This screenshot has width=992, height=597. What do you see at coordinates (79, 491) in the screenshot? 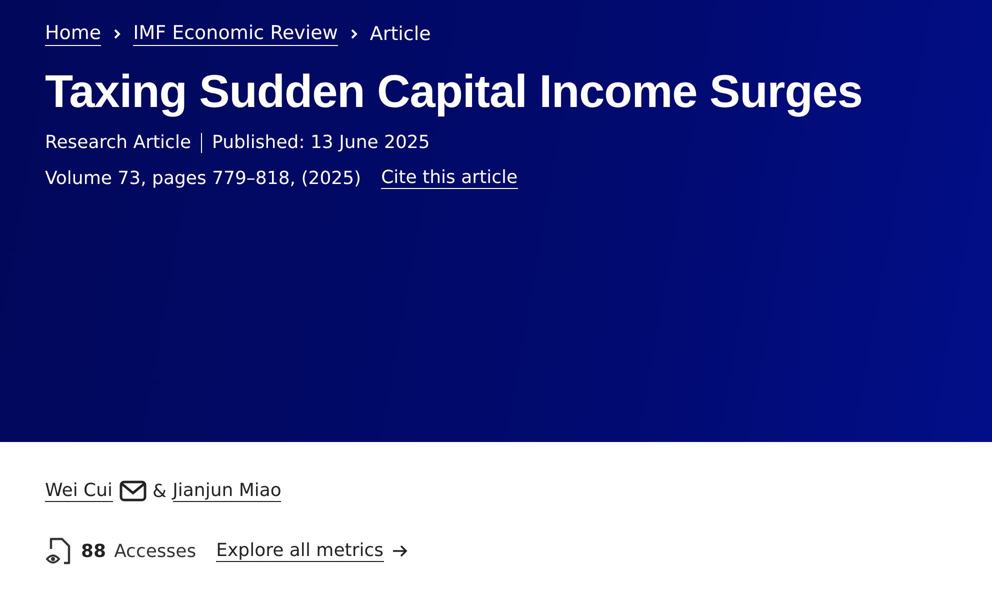
I see `author-link: Wei Cui` at bounding box center [79, 491].